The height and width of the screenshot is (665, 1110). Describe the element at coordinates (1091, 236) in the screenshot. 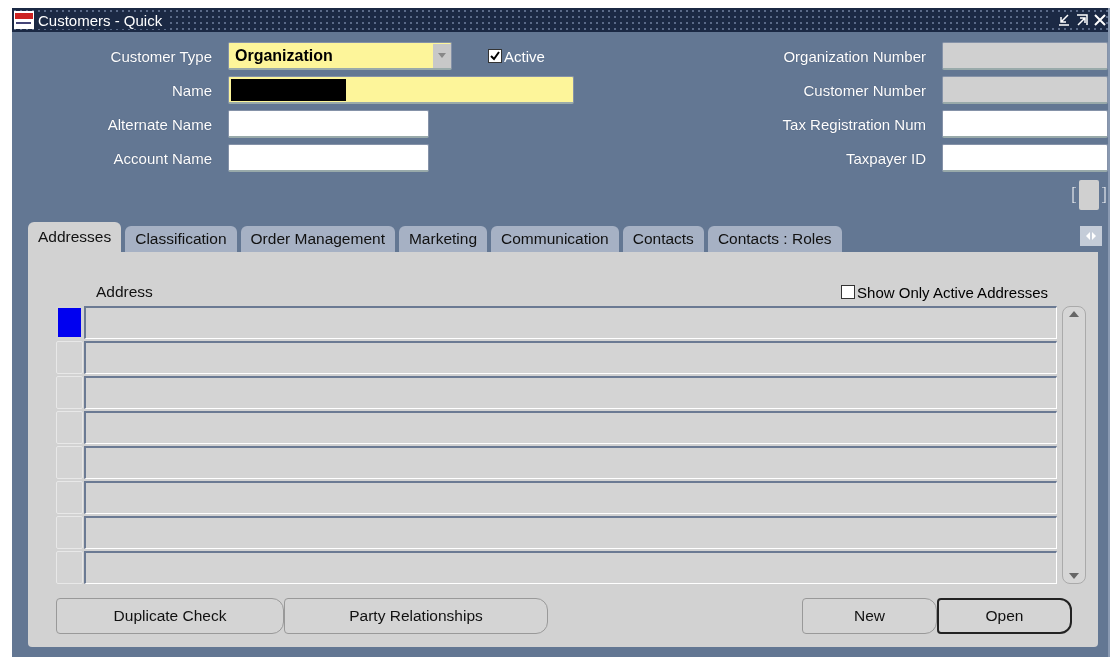

I see `left-right-arrows-icon` at that location.